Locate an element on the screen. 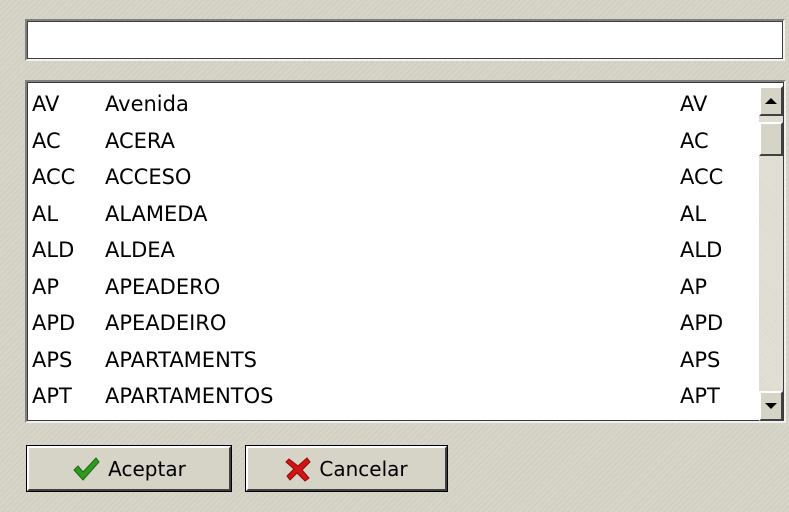 The height and width of the screenshot is (512, 789). list-item: AP APEADERO AP is located at coordinates (391, 287).